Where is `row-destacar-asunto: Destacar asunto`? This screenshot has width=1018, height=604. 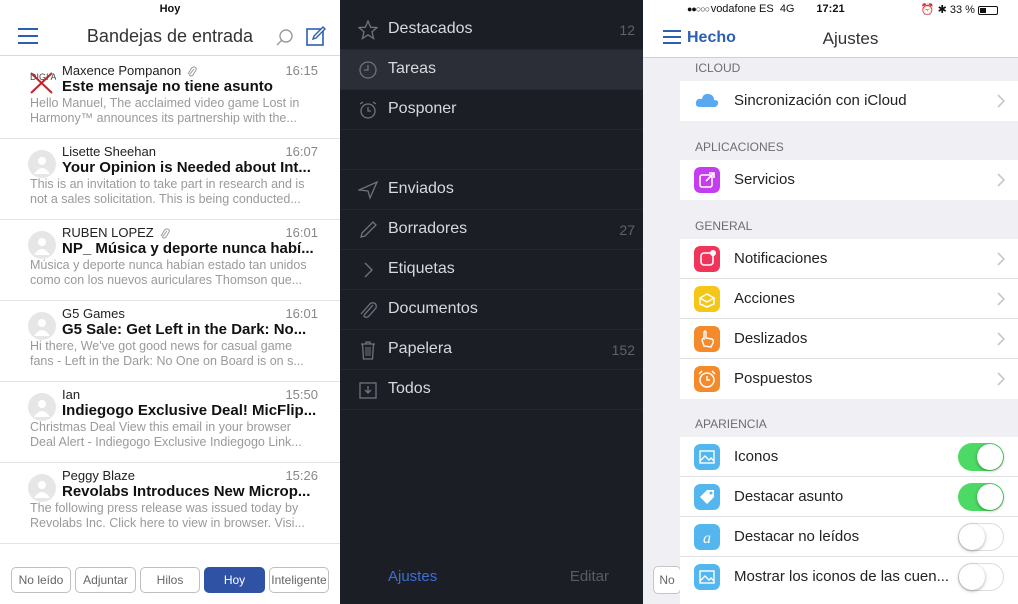
row-destacar-asunto: Destacar asunto is located at coordinates (849, 497).